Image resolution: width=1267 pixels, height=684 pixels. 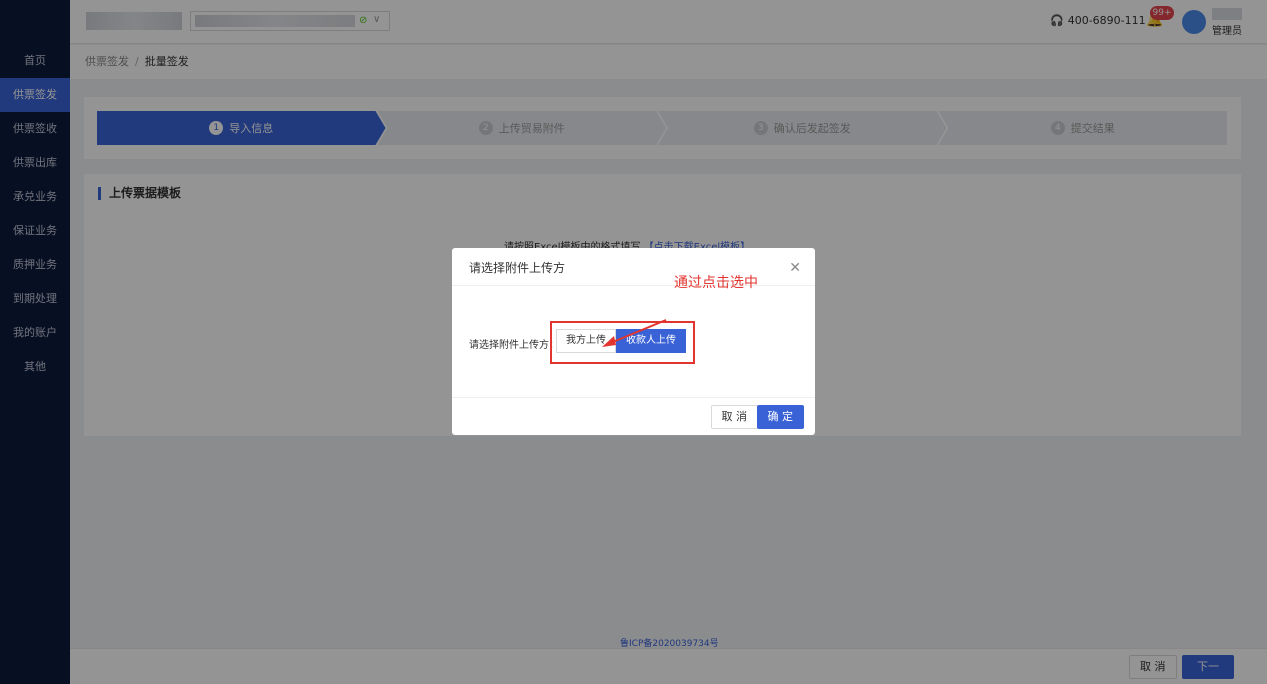 What do you see at coordinates (795, 268) in the screenshot?
I see `close-icon: ✕` at bounding box center [795, 268].